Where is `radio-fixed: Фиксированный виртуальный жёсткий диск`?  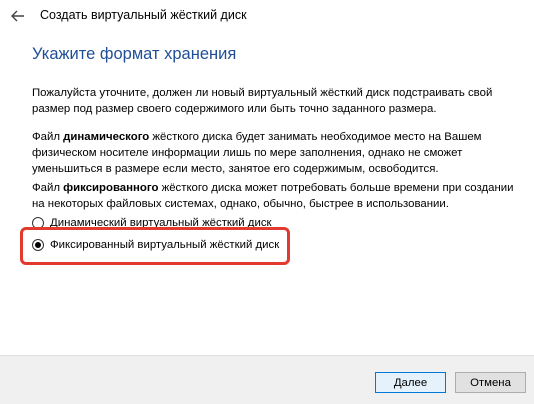
radio-fixed: Фиксированный виртуальный жёсткий диск is located at coordinates (155, 245).